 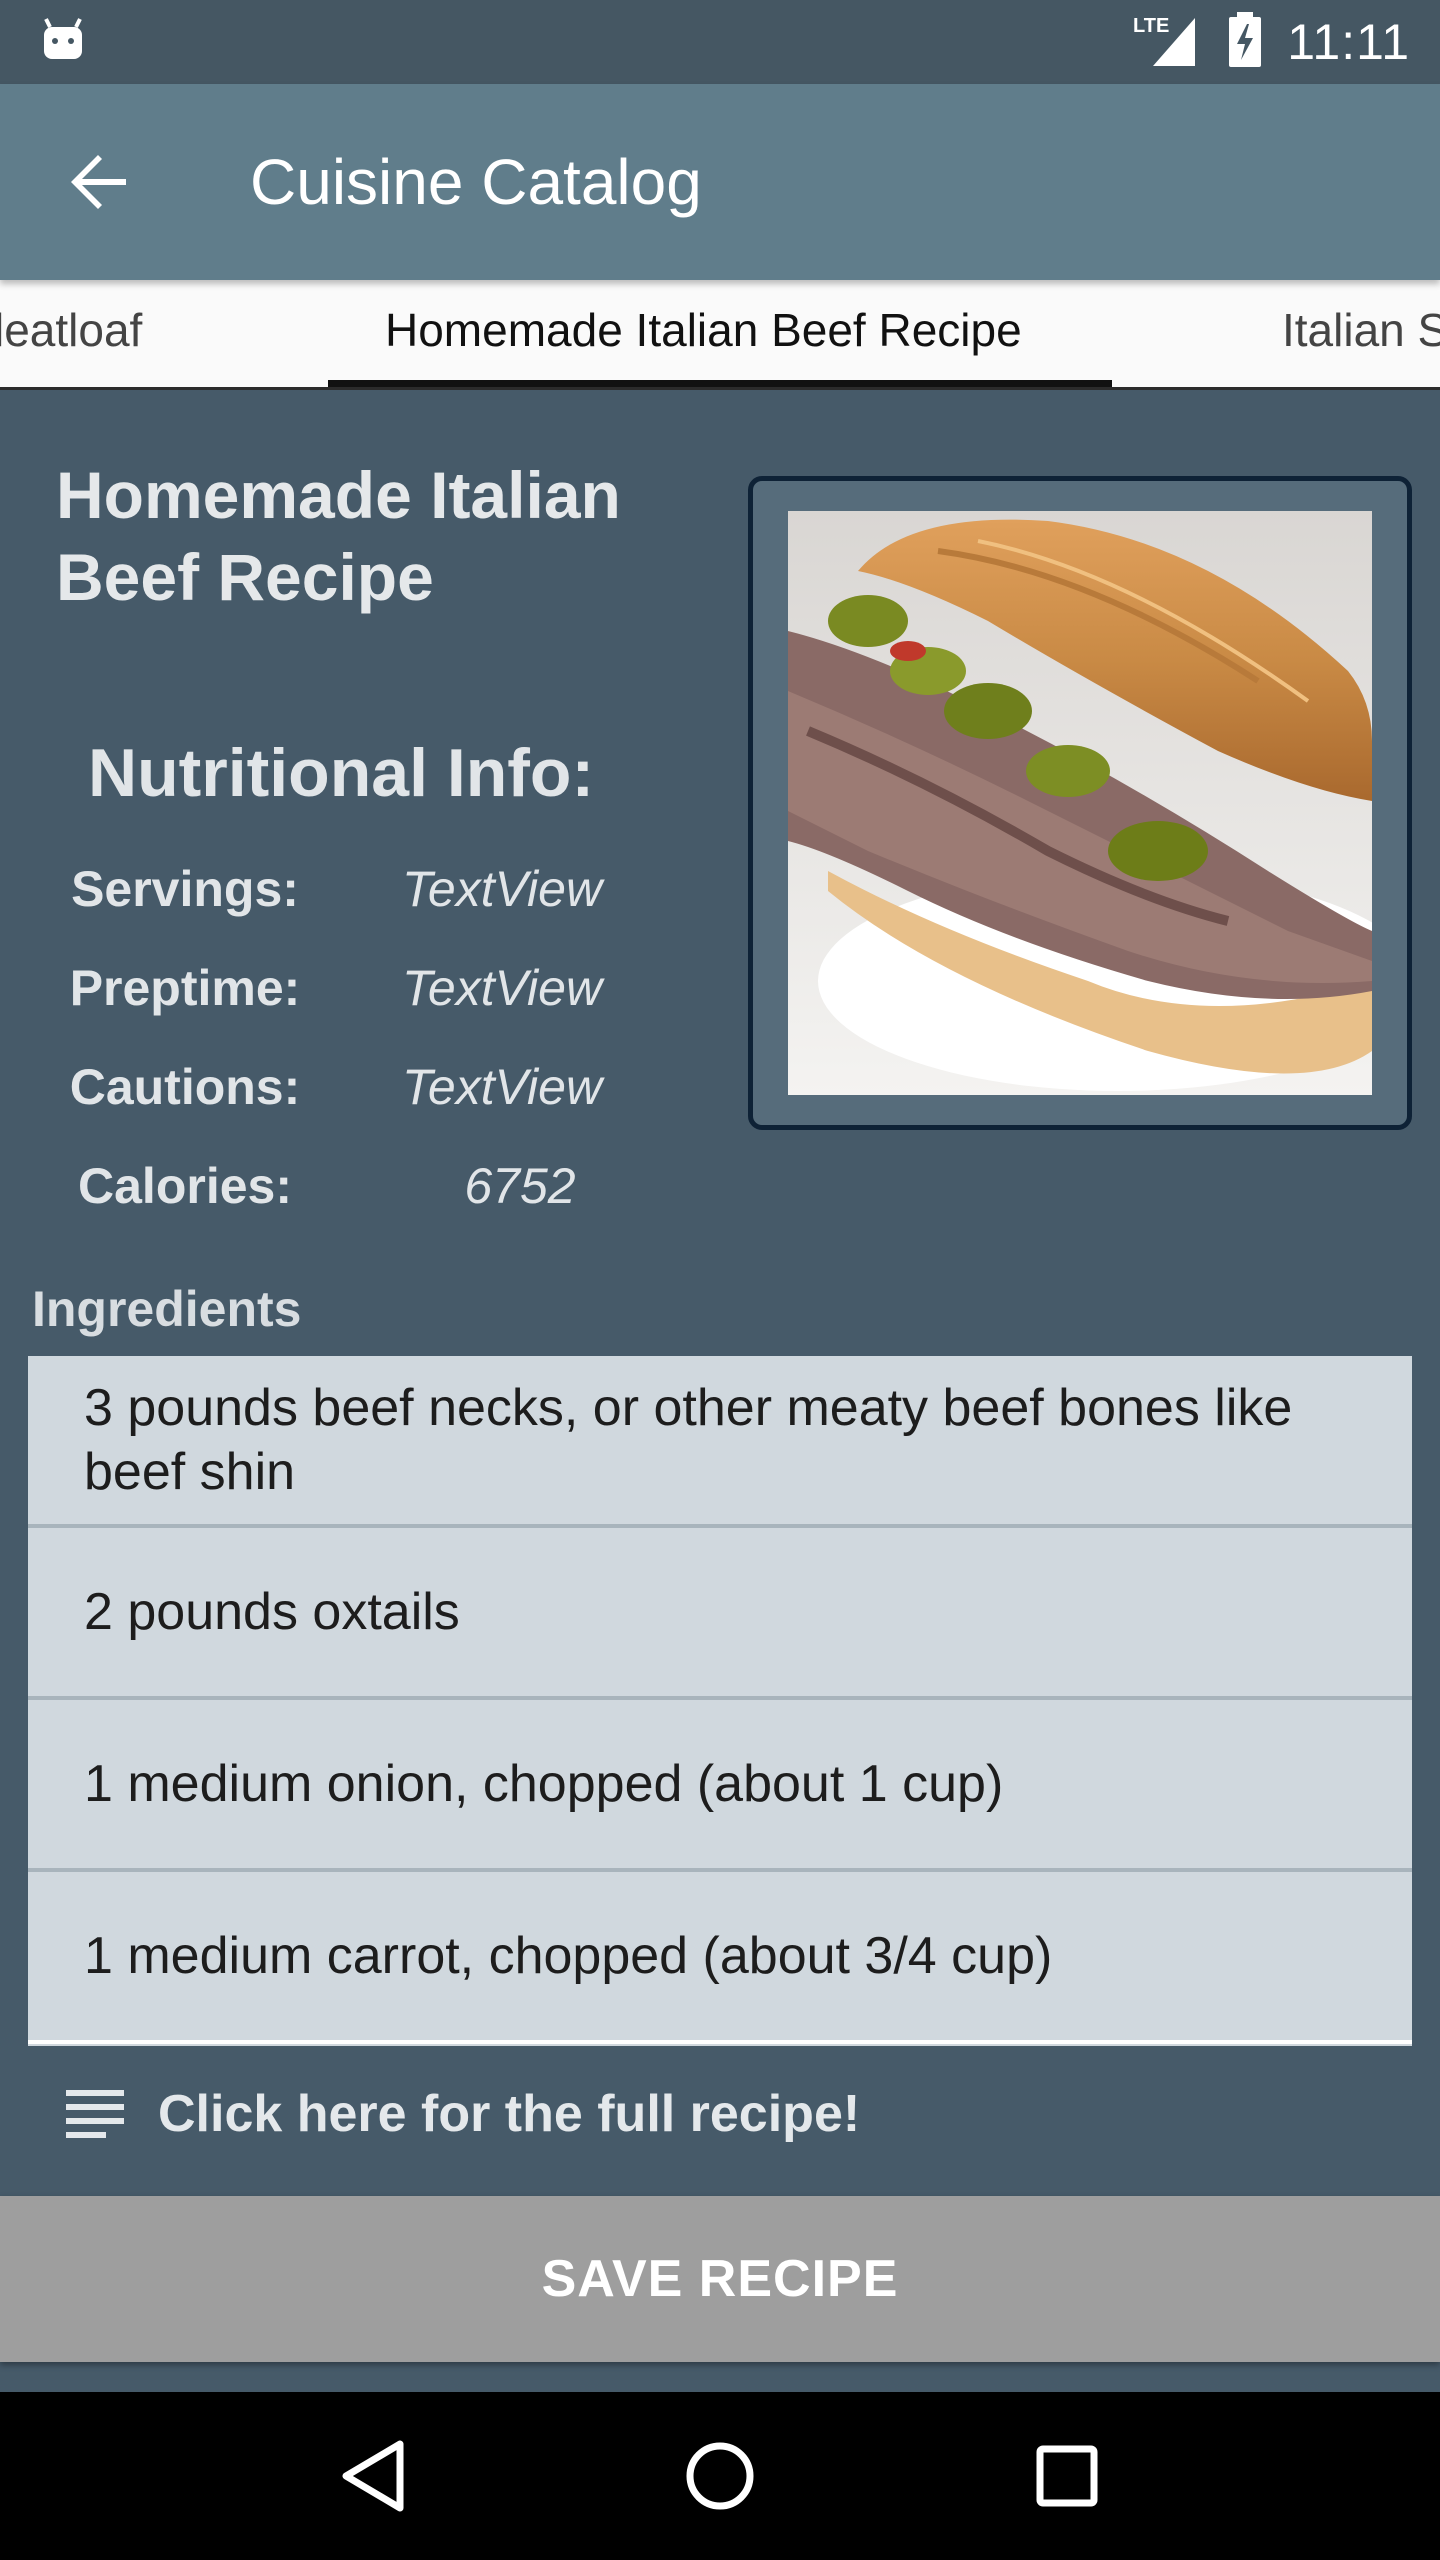 What do you see at coordinates (1168, 42) in the screenshot?
I see `signal-icon: LTE` at bounding box center [1168, 42].